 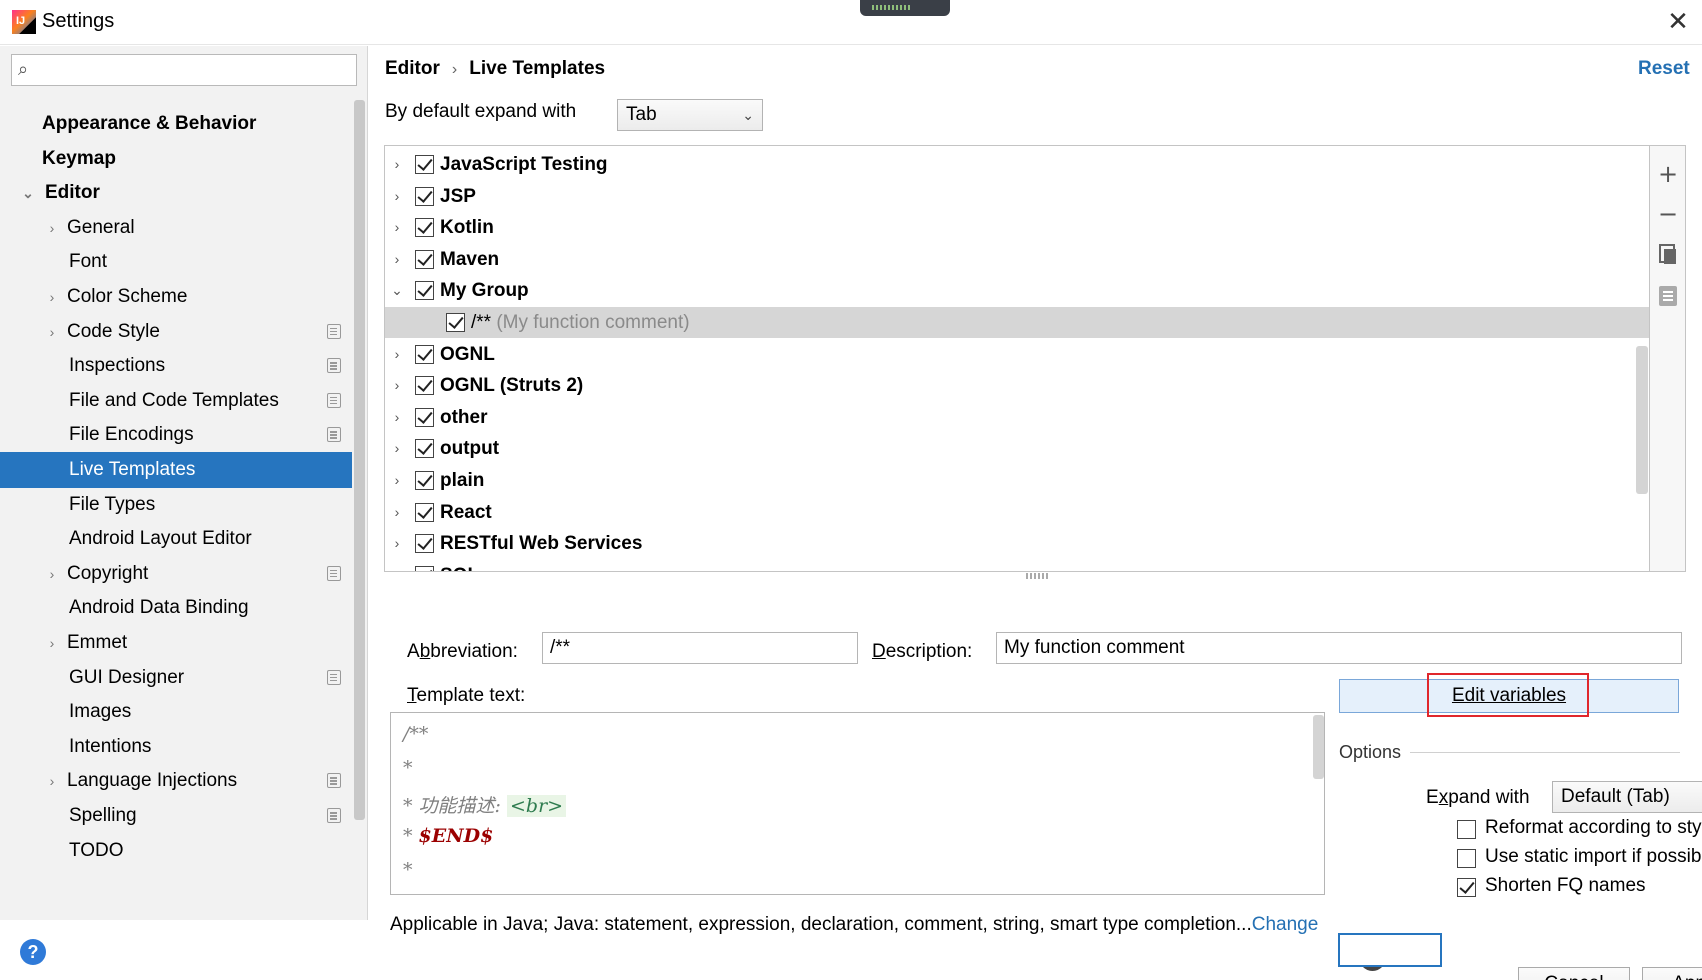 What do you see at coordinates (1593, 857) in the screenshot?
I see `option-label: Use static import if possible` at bounding box center [1593, 857].